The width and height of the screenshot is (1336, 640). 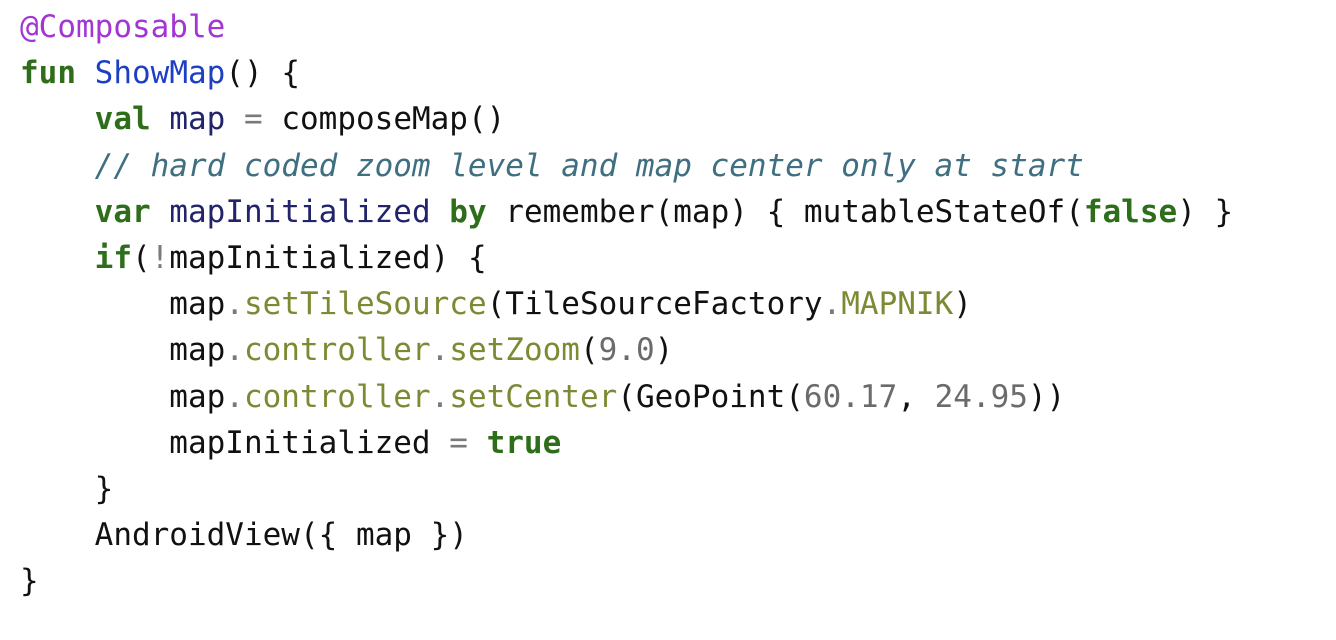 I want to click on code-line: if(!mapInitialized) {, so click(x=626, y=258).